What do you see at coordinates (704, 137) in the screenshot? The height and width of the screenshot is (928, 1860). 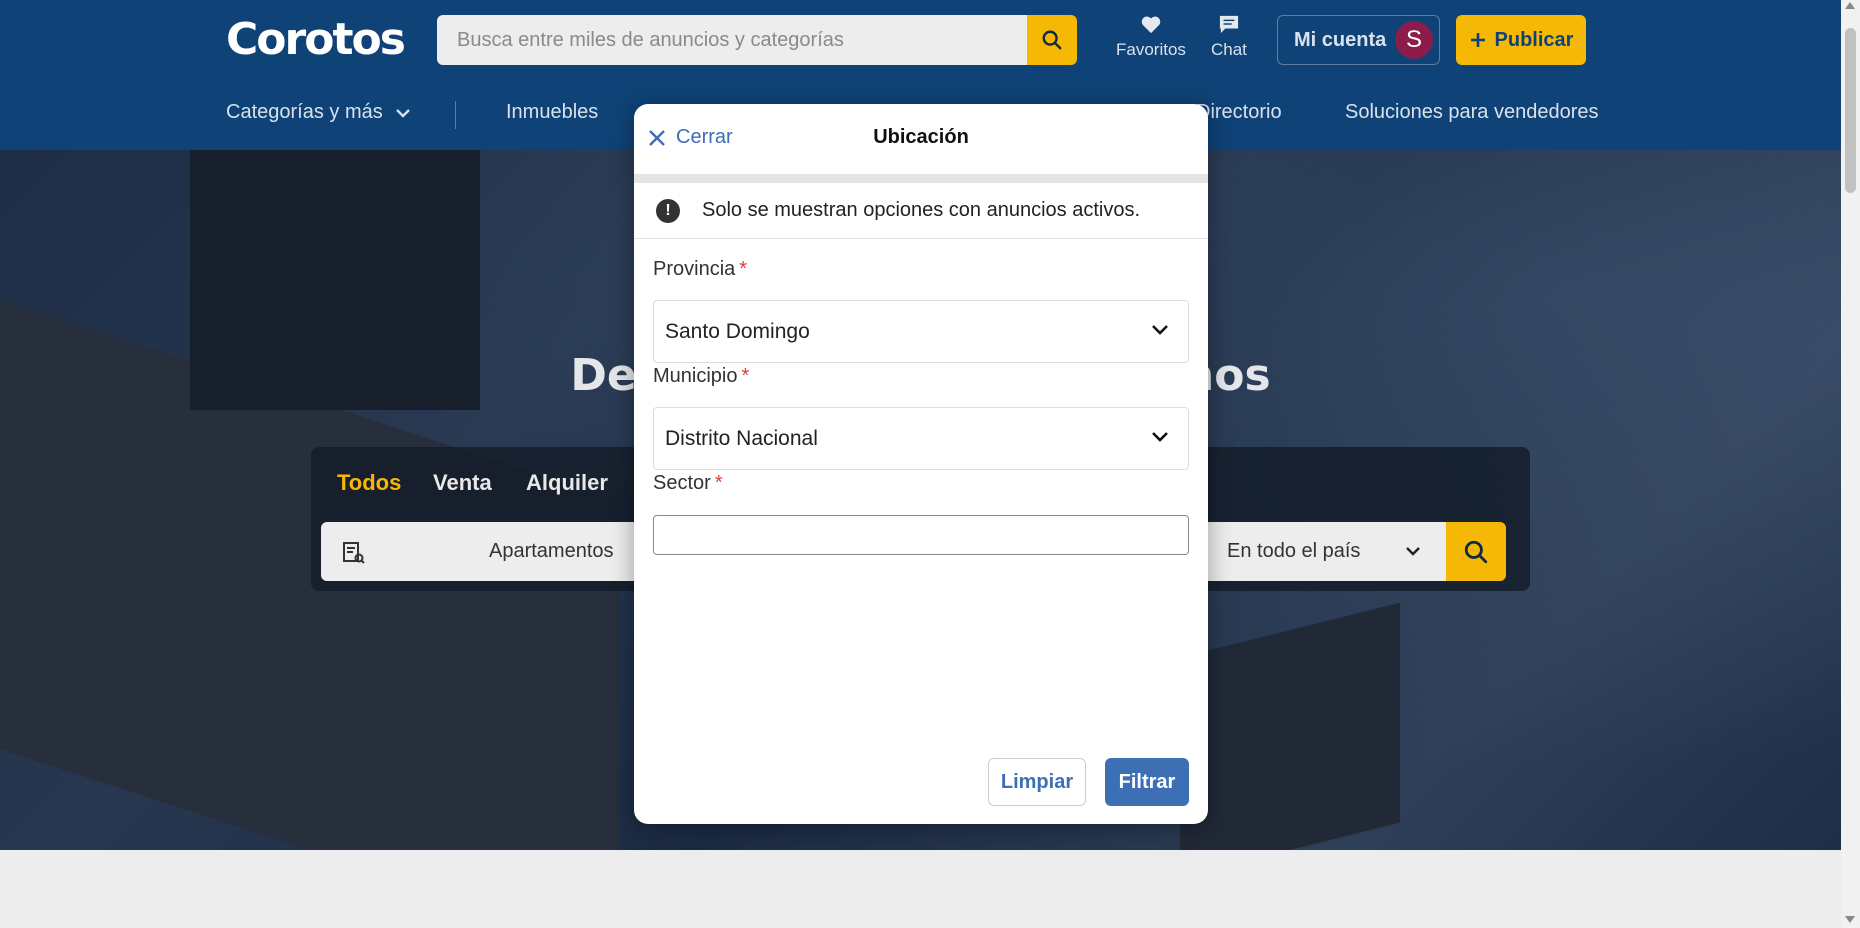 I see `close-label: Cerrar` at bounding box center [704, 137].